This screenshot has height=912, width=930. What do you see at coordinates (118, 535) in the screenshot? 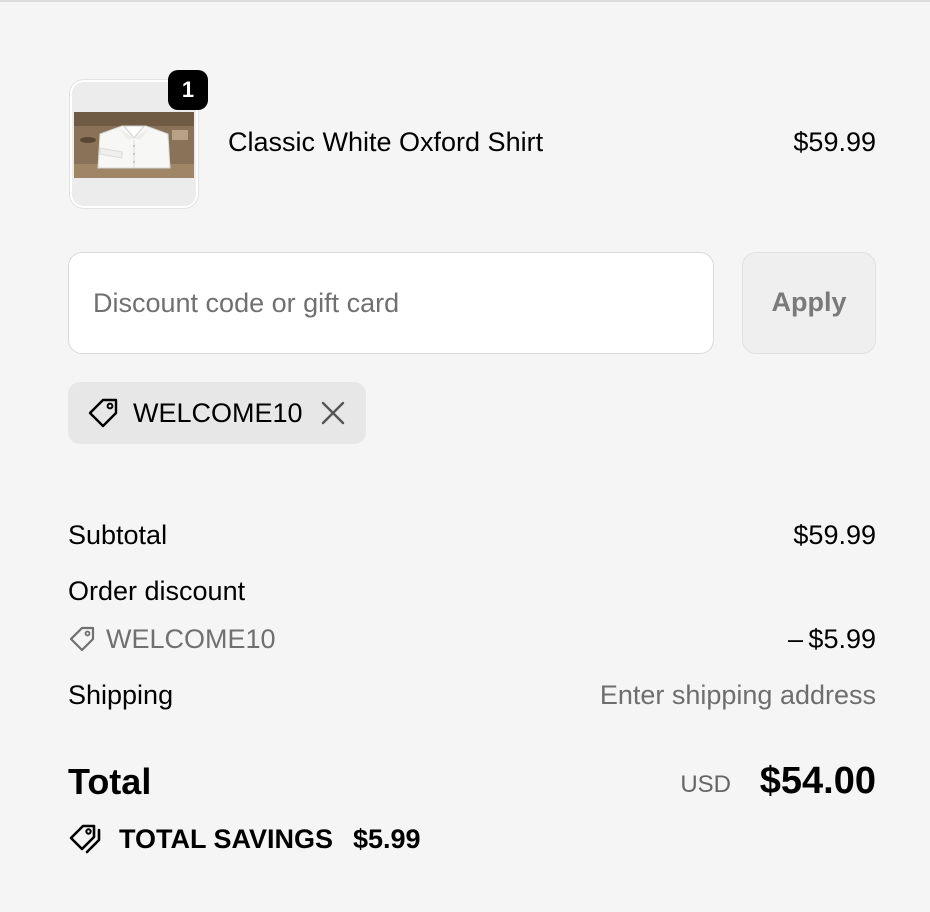
I see `subtotal-label: Subtotal` at bounding box center [118, 535].